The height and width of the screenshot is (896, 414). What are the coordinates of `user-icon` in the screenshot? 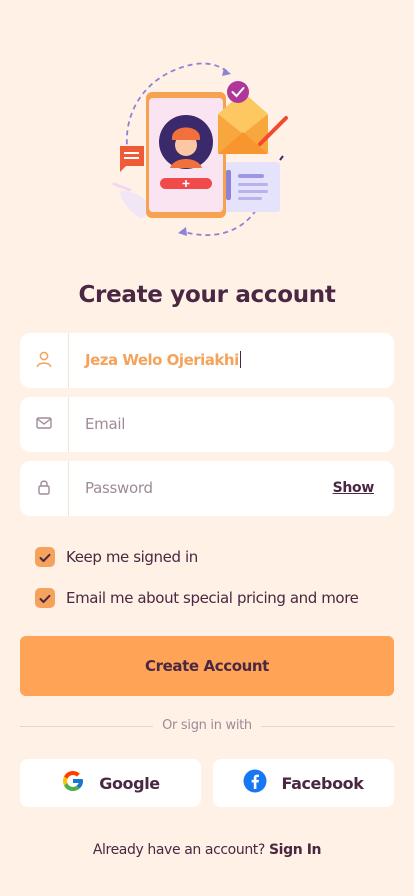 It's located at (44, 361).